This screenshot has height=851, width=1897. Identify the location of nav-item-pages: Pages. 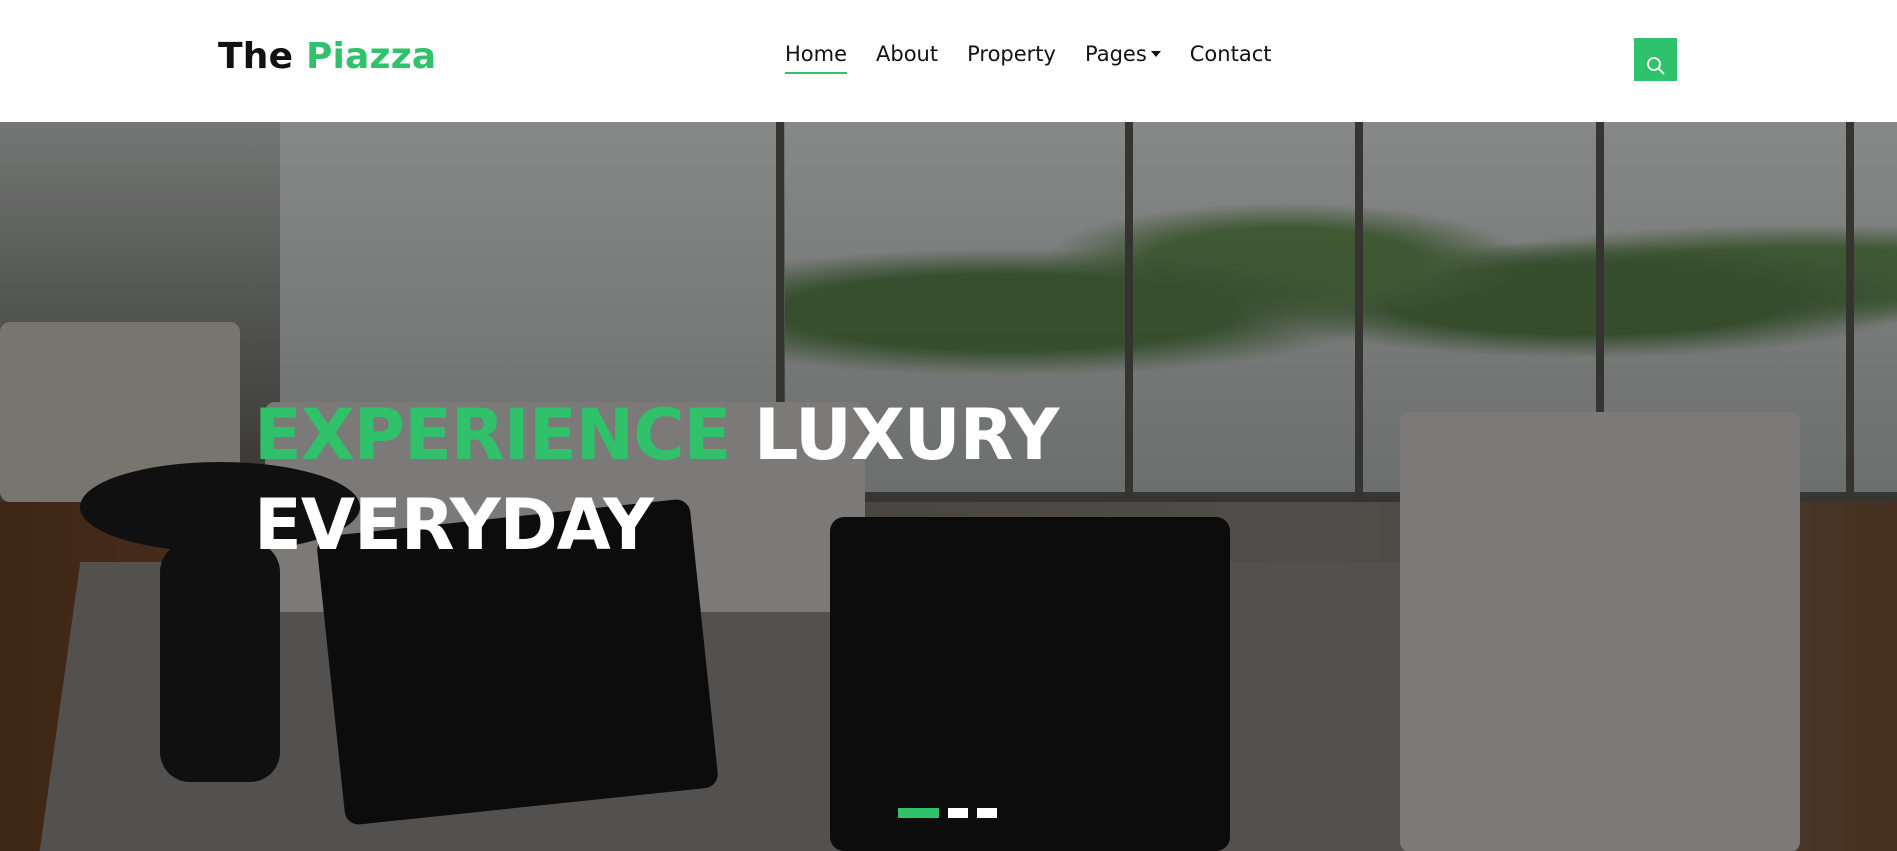
(1123, 58).